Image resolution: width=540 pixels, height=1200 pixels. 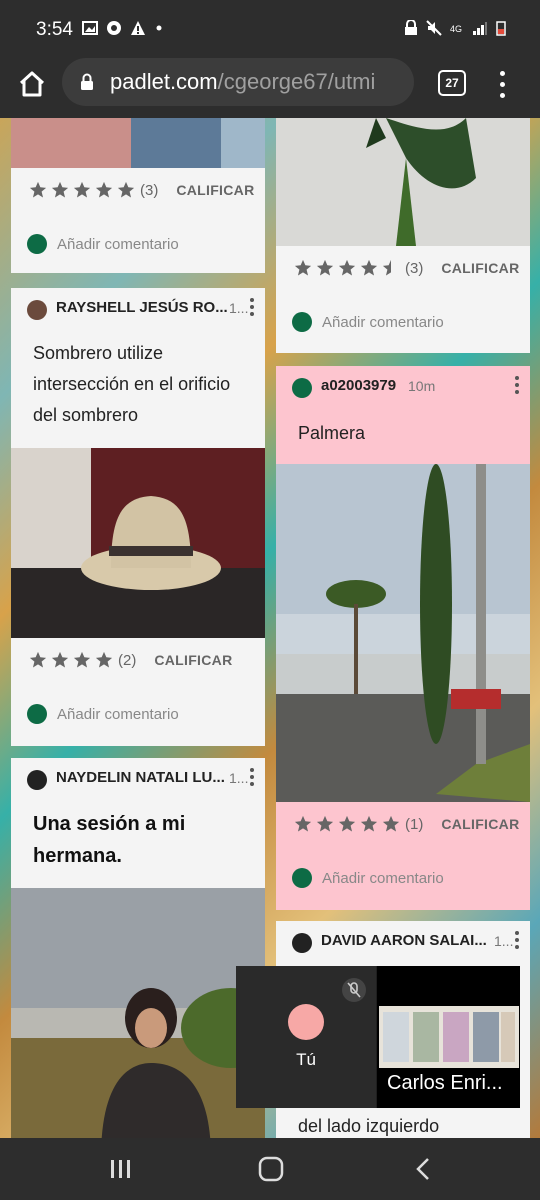 What do you see at coordinates (130, 660) in the screenshot?
I see `rating-row: (2) CALIFICAR` at bounding box center [130, 660].